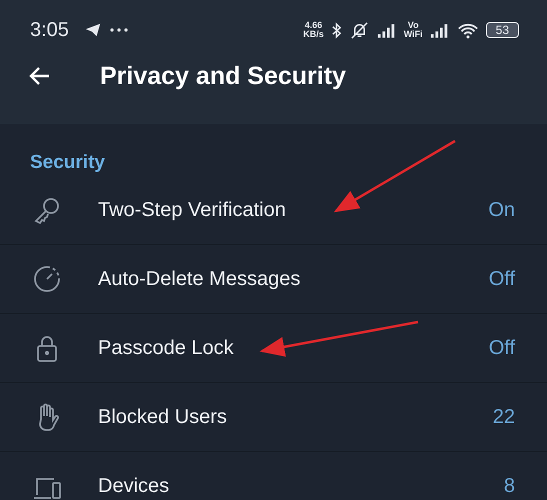  What do you see at coordinates (67, 163) in the screenshot?
I see `section-title: Security` at bounding box center [67, 163].